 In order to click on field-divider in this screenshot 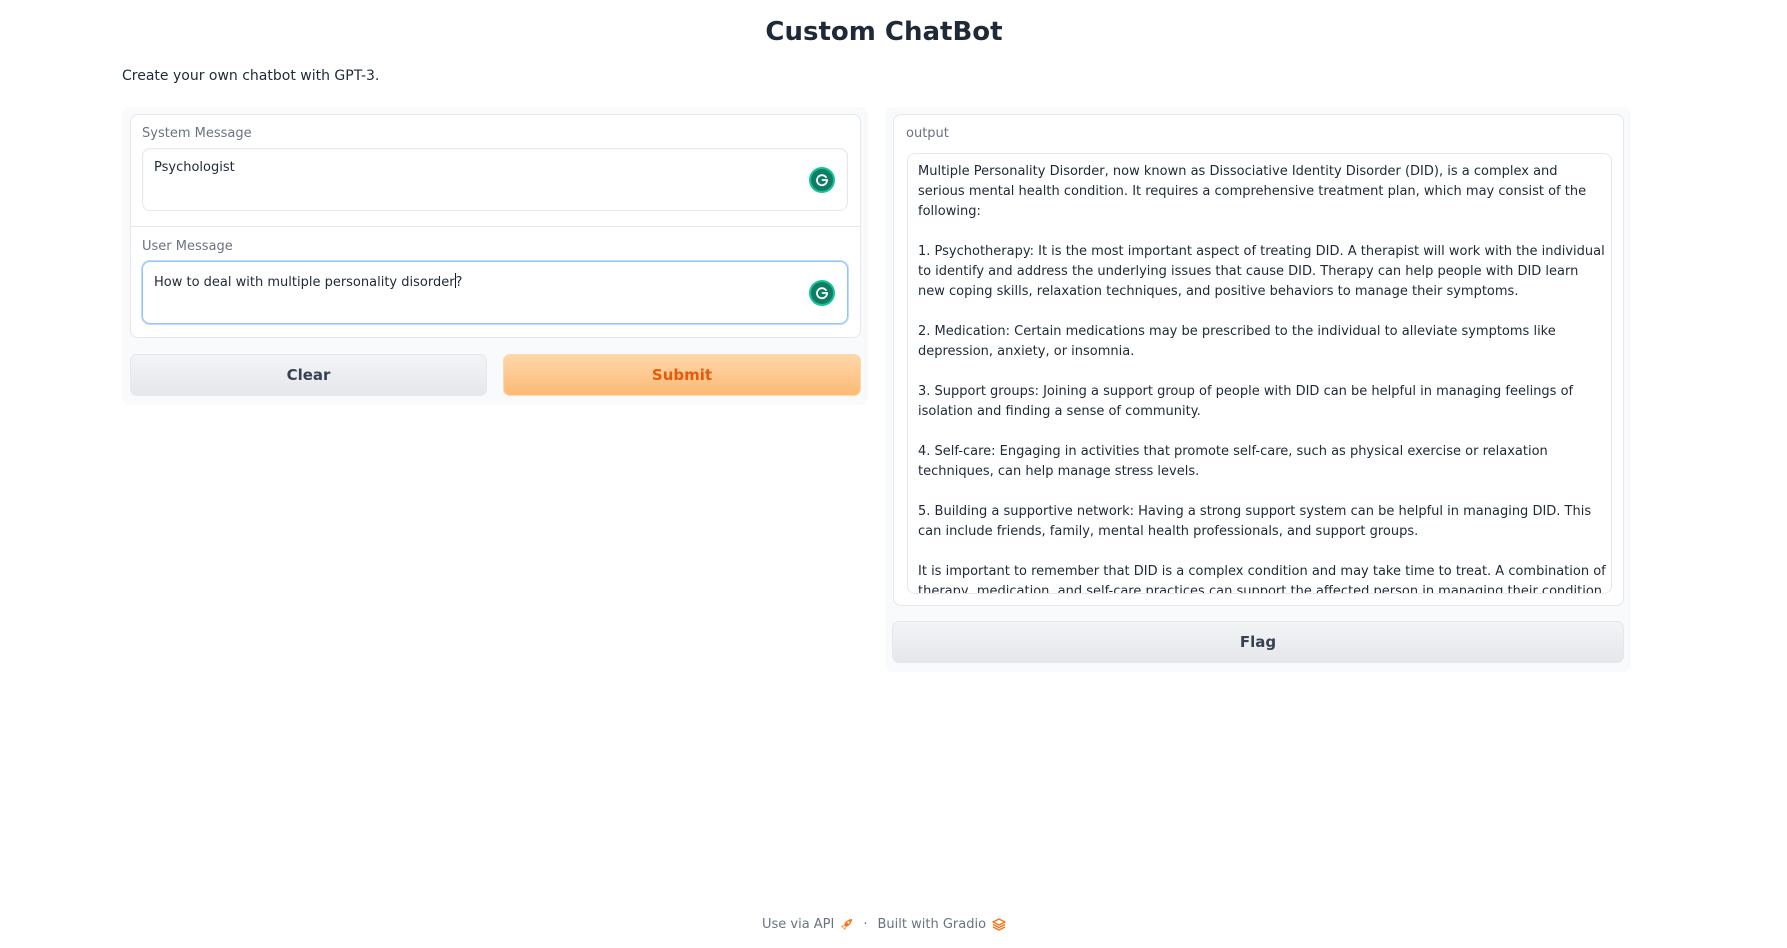, I will do `click(495, 226)`.